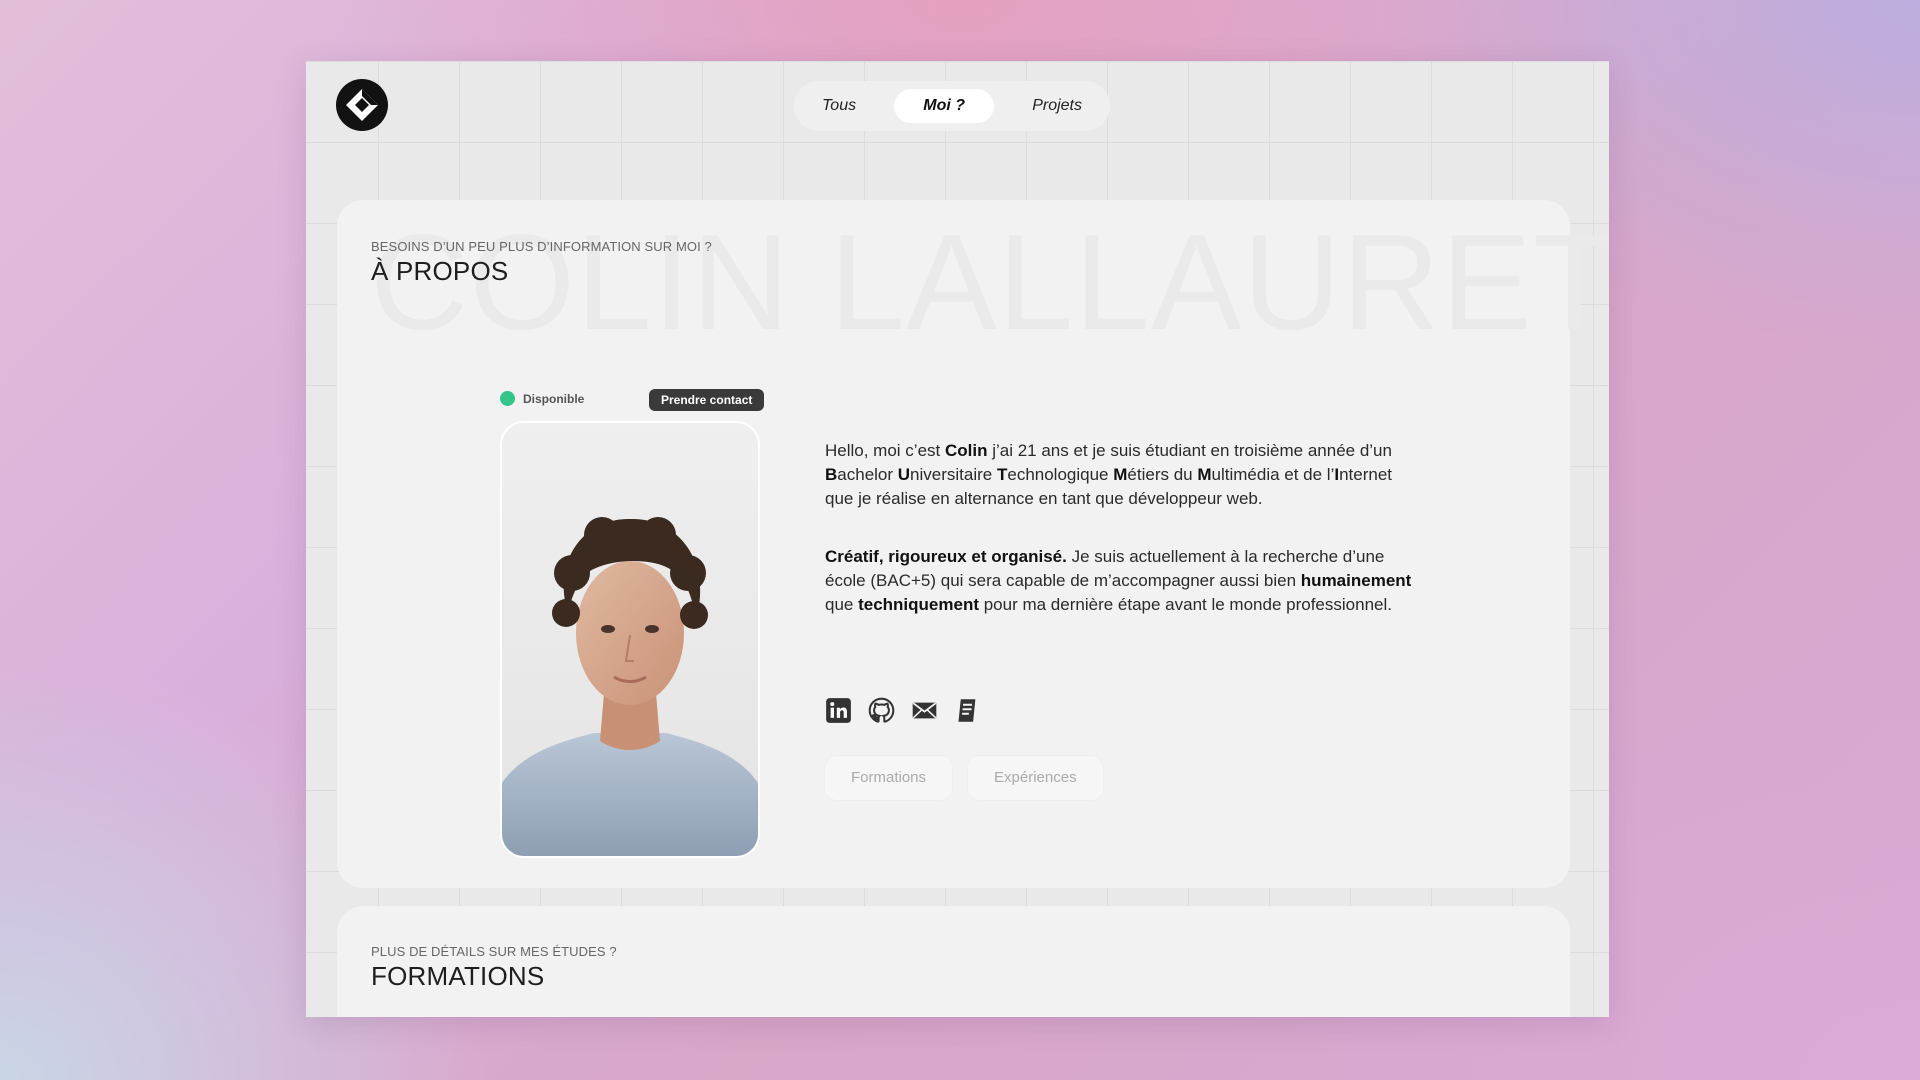 The image size is (1920, 1080). What do you see at coordinates (1035, 778) in the screenshot?
I see `experiences-button: Expériences` at bounding box center [1035, 778].